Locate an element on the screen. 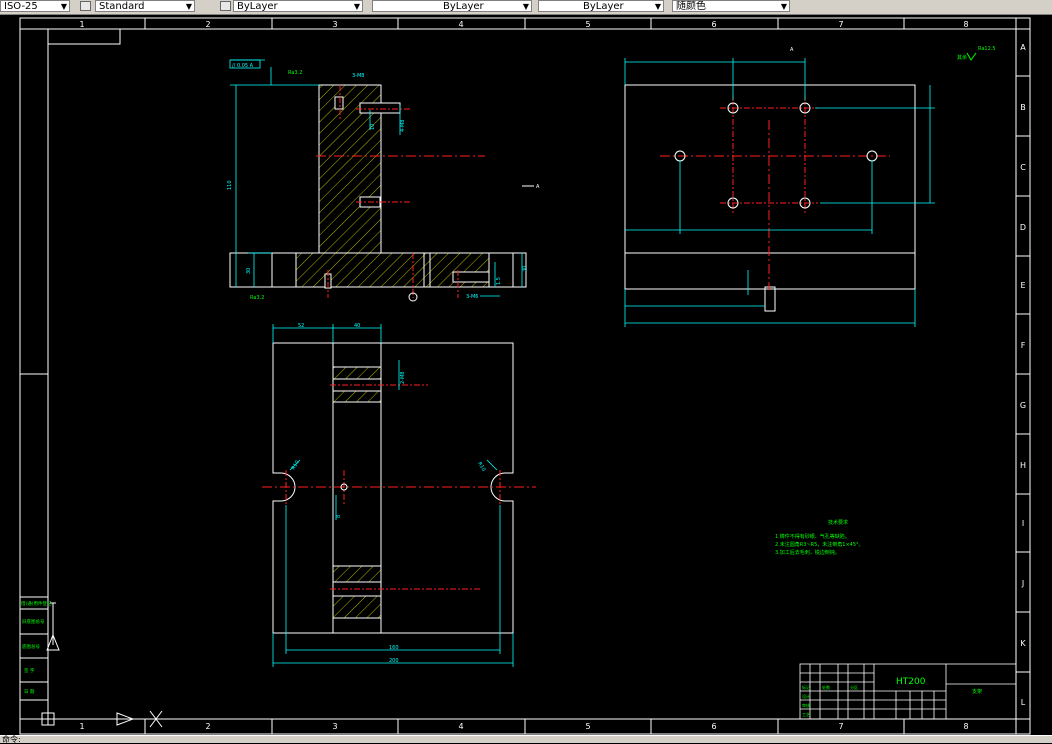  panel-item-base-no: 底图总号 is located at coordinates (31, 646).